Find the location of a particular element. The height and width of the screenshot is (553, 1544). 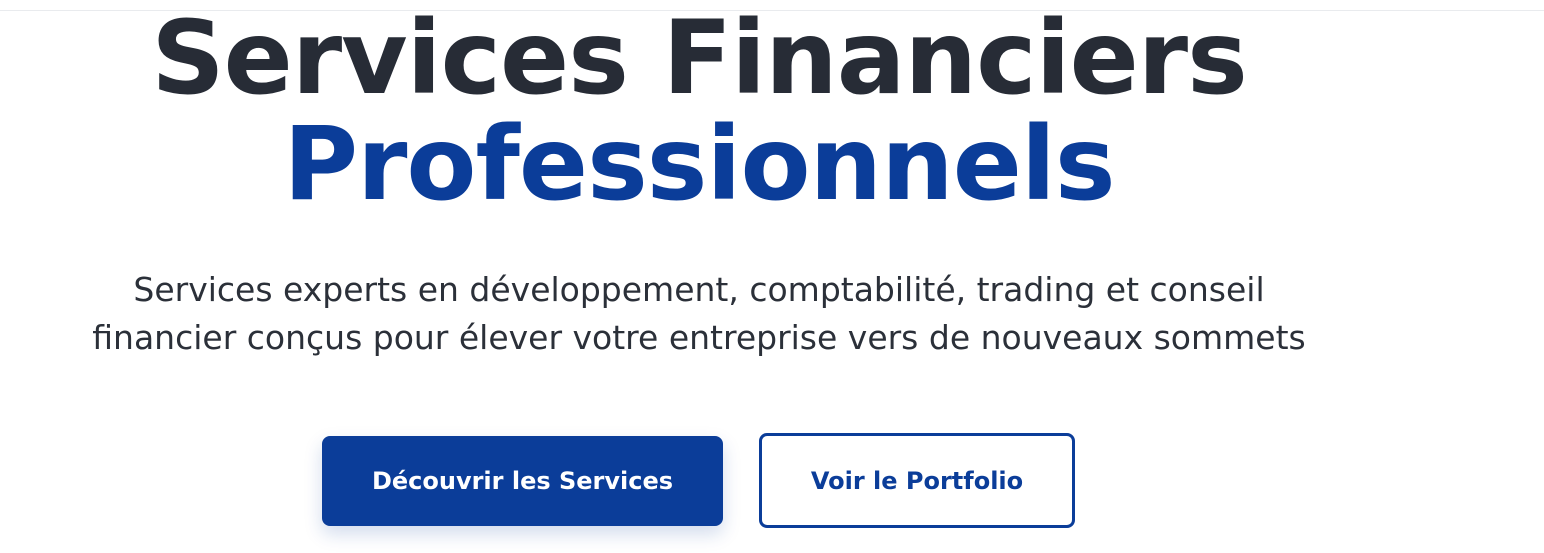

hero-title-line-2-accent: Professionnels is located at coordinates (699, 164).